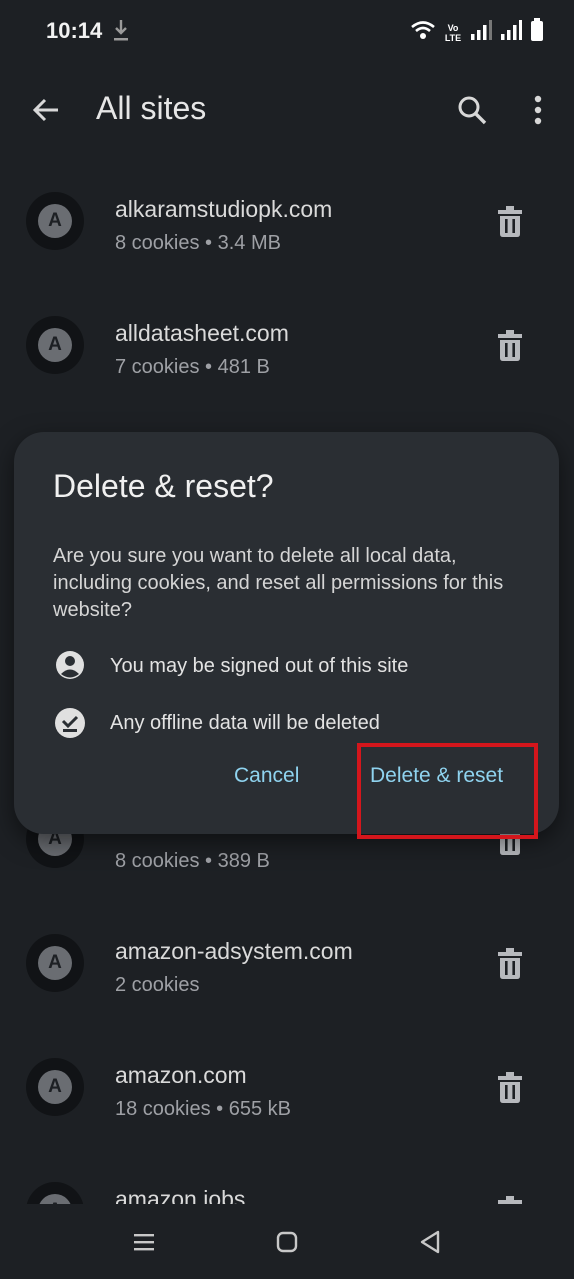  What do you see at coordinates (423, 32) in the screenshot?
I see `wifi-icon` at bounding box center [423, 32].